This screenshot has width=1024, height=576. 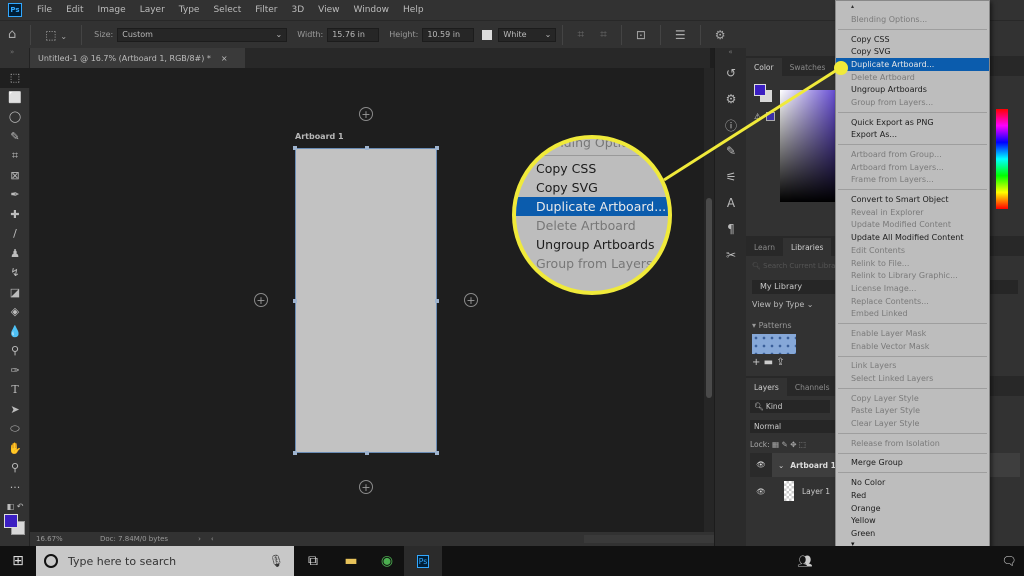 What do you see at coordinates (15, 429) in the screenshot?
I see `ellipse-tool: ⬭` at bounding box center [15, 429].